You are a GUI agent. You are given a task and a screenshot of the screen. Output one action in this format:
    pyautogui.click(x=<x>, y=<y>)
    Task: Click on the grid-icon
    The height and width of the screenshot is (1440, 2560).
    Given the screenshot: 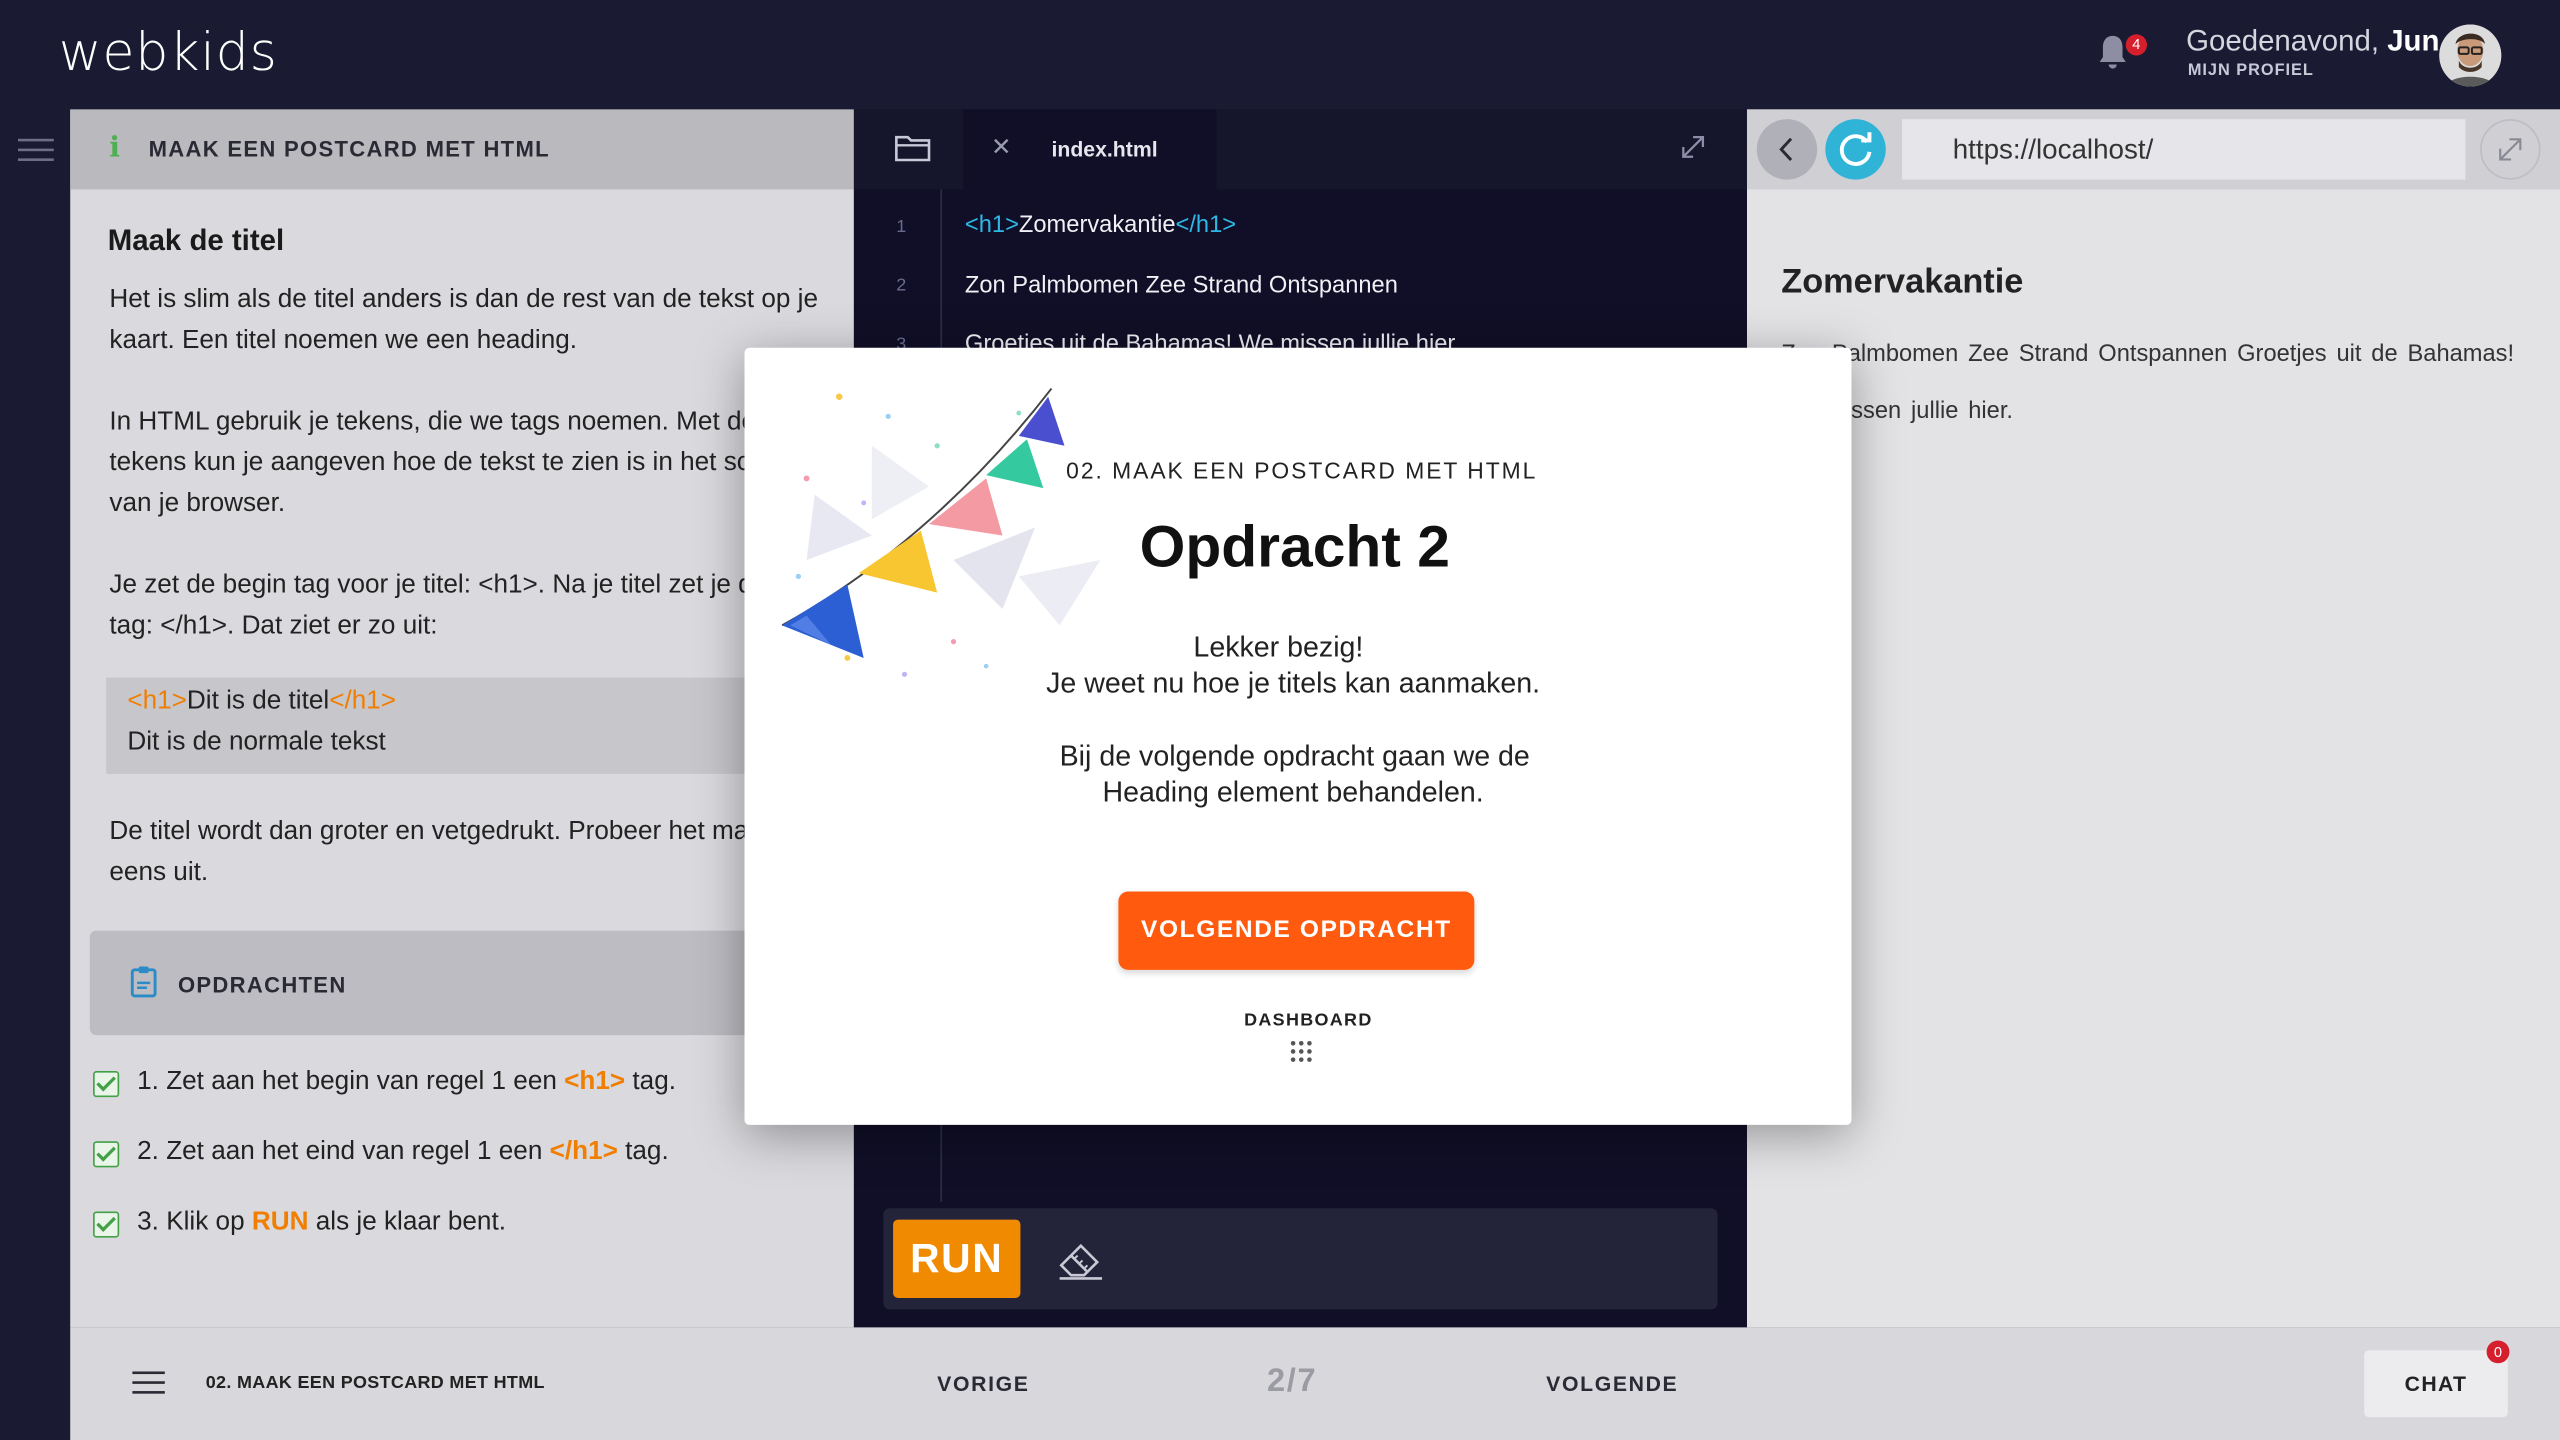 What is the action you would take?
    pyautogui.click(x=1301, y=1051)
    